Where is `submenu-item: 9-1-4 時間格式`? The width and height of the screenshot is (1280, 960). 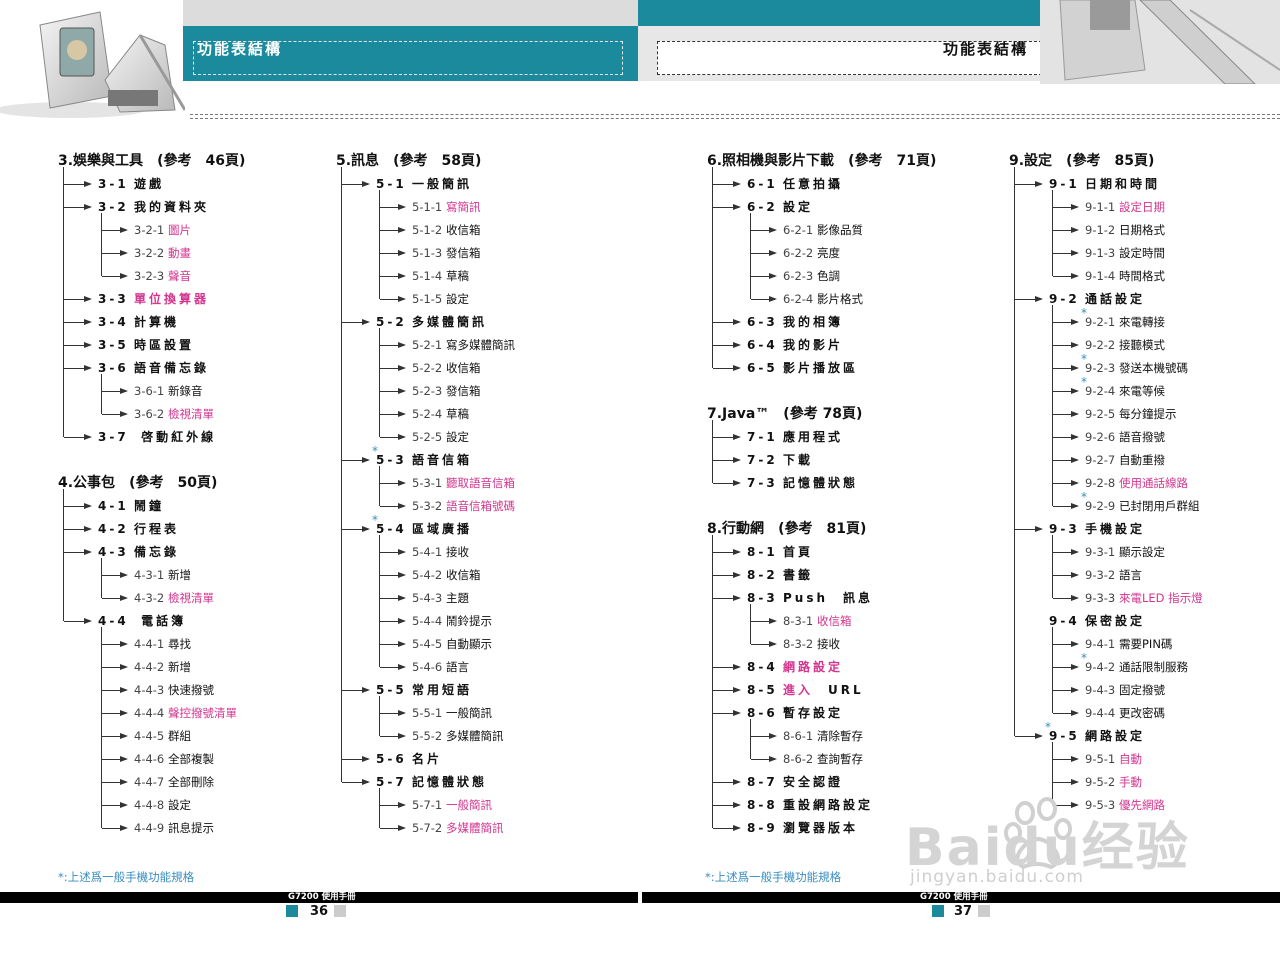
submenu-item: 9-1-4 時間格式 is located at coordinates (1106, 276).